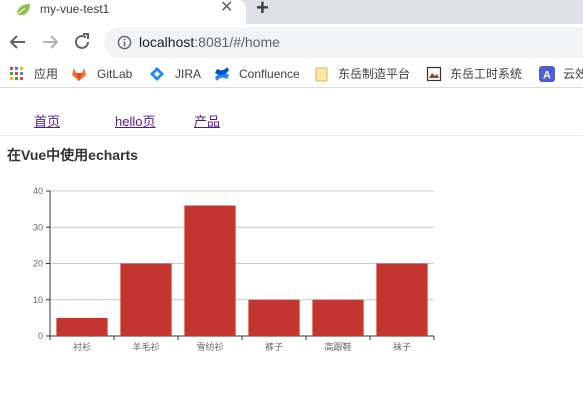 The width and height of the screenshot is (583, 402). What do you see at coordinates (222, 74) in the screenshot?
I see `confluence-icon` at bounding box center [222, 74].